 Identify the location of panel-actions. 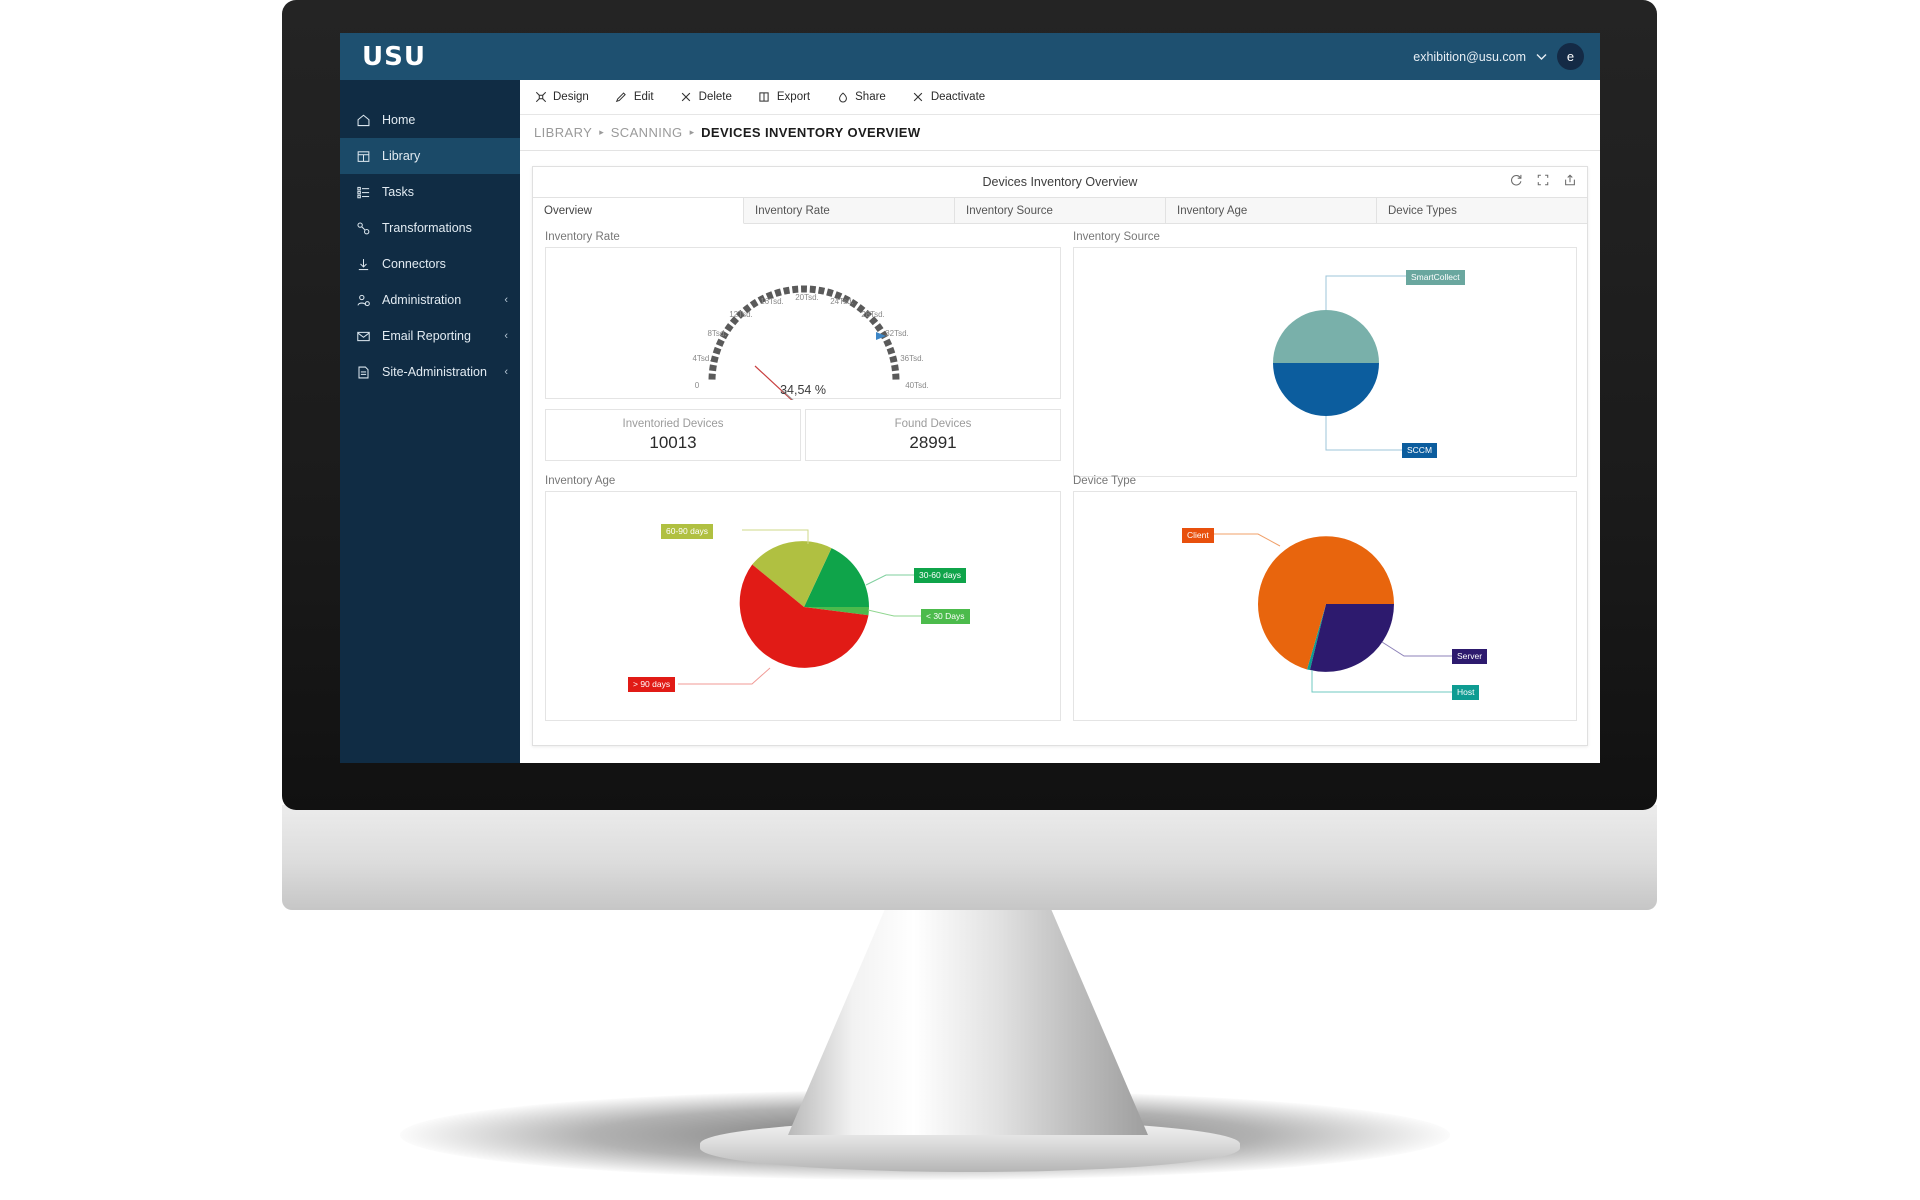
(1543, 180).